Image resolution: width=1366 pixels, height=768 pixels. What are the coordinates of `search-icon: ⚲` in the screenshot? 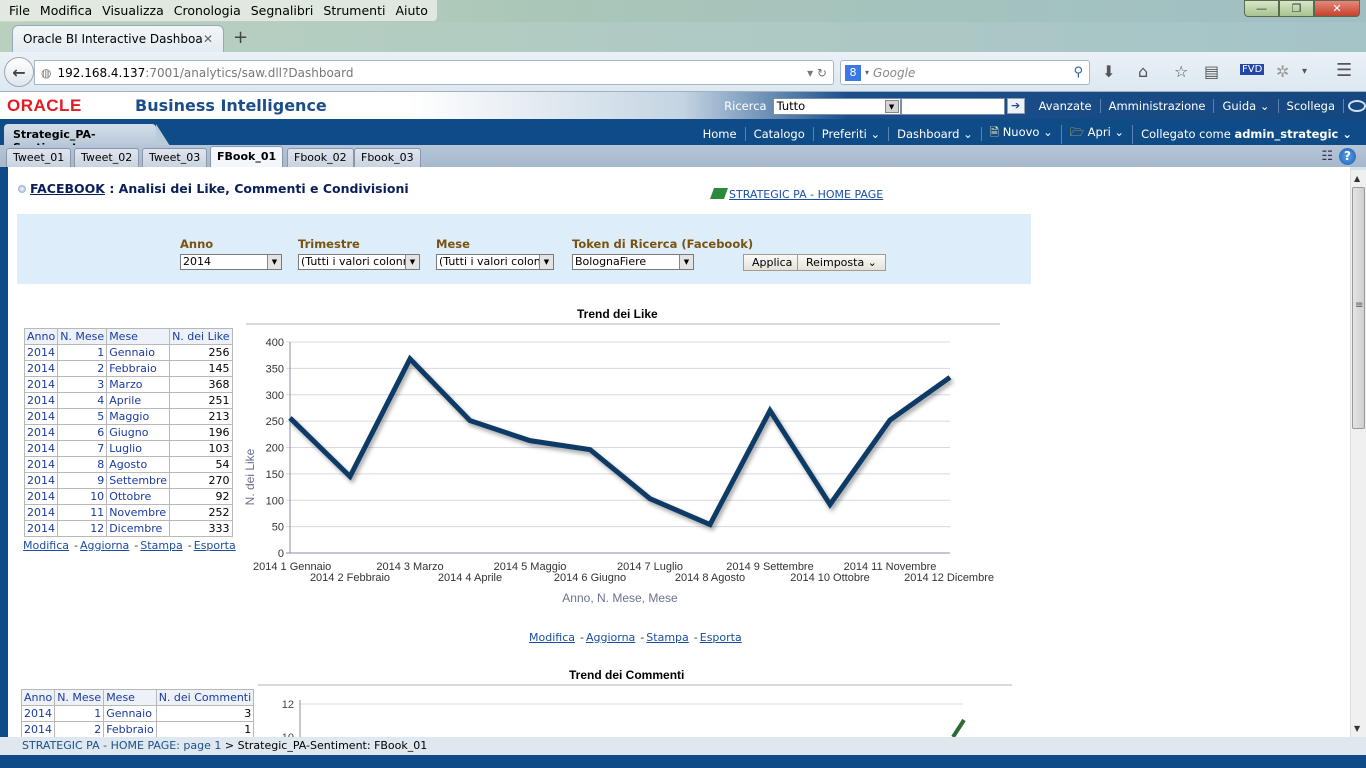 It's located at (1078, 72).